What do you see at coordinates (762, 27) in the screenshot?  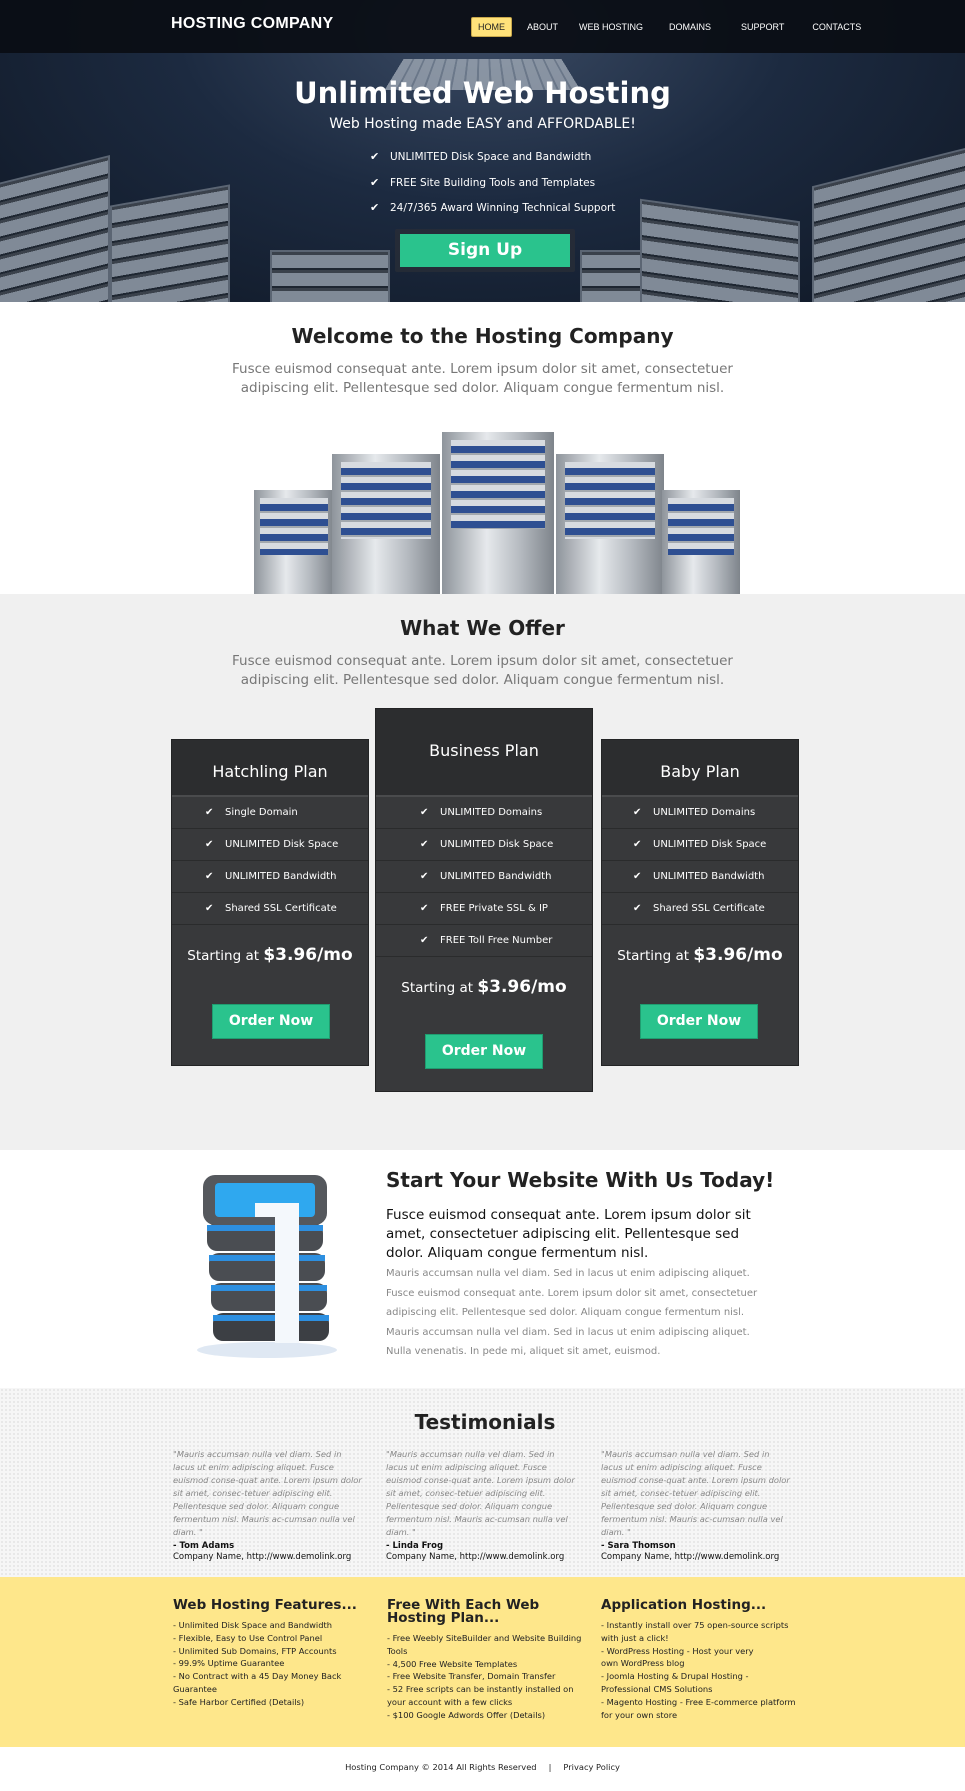 I see `nav-support: SUPPORT` at bounding box center [762, 27].